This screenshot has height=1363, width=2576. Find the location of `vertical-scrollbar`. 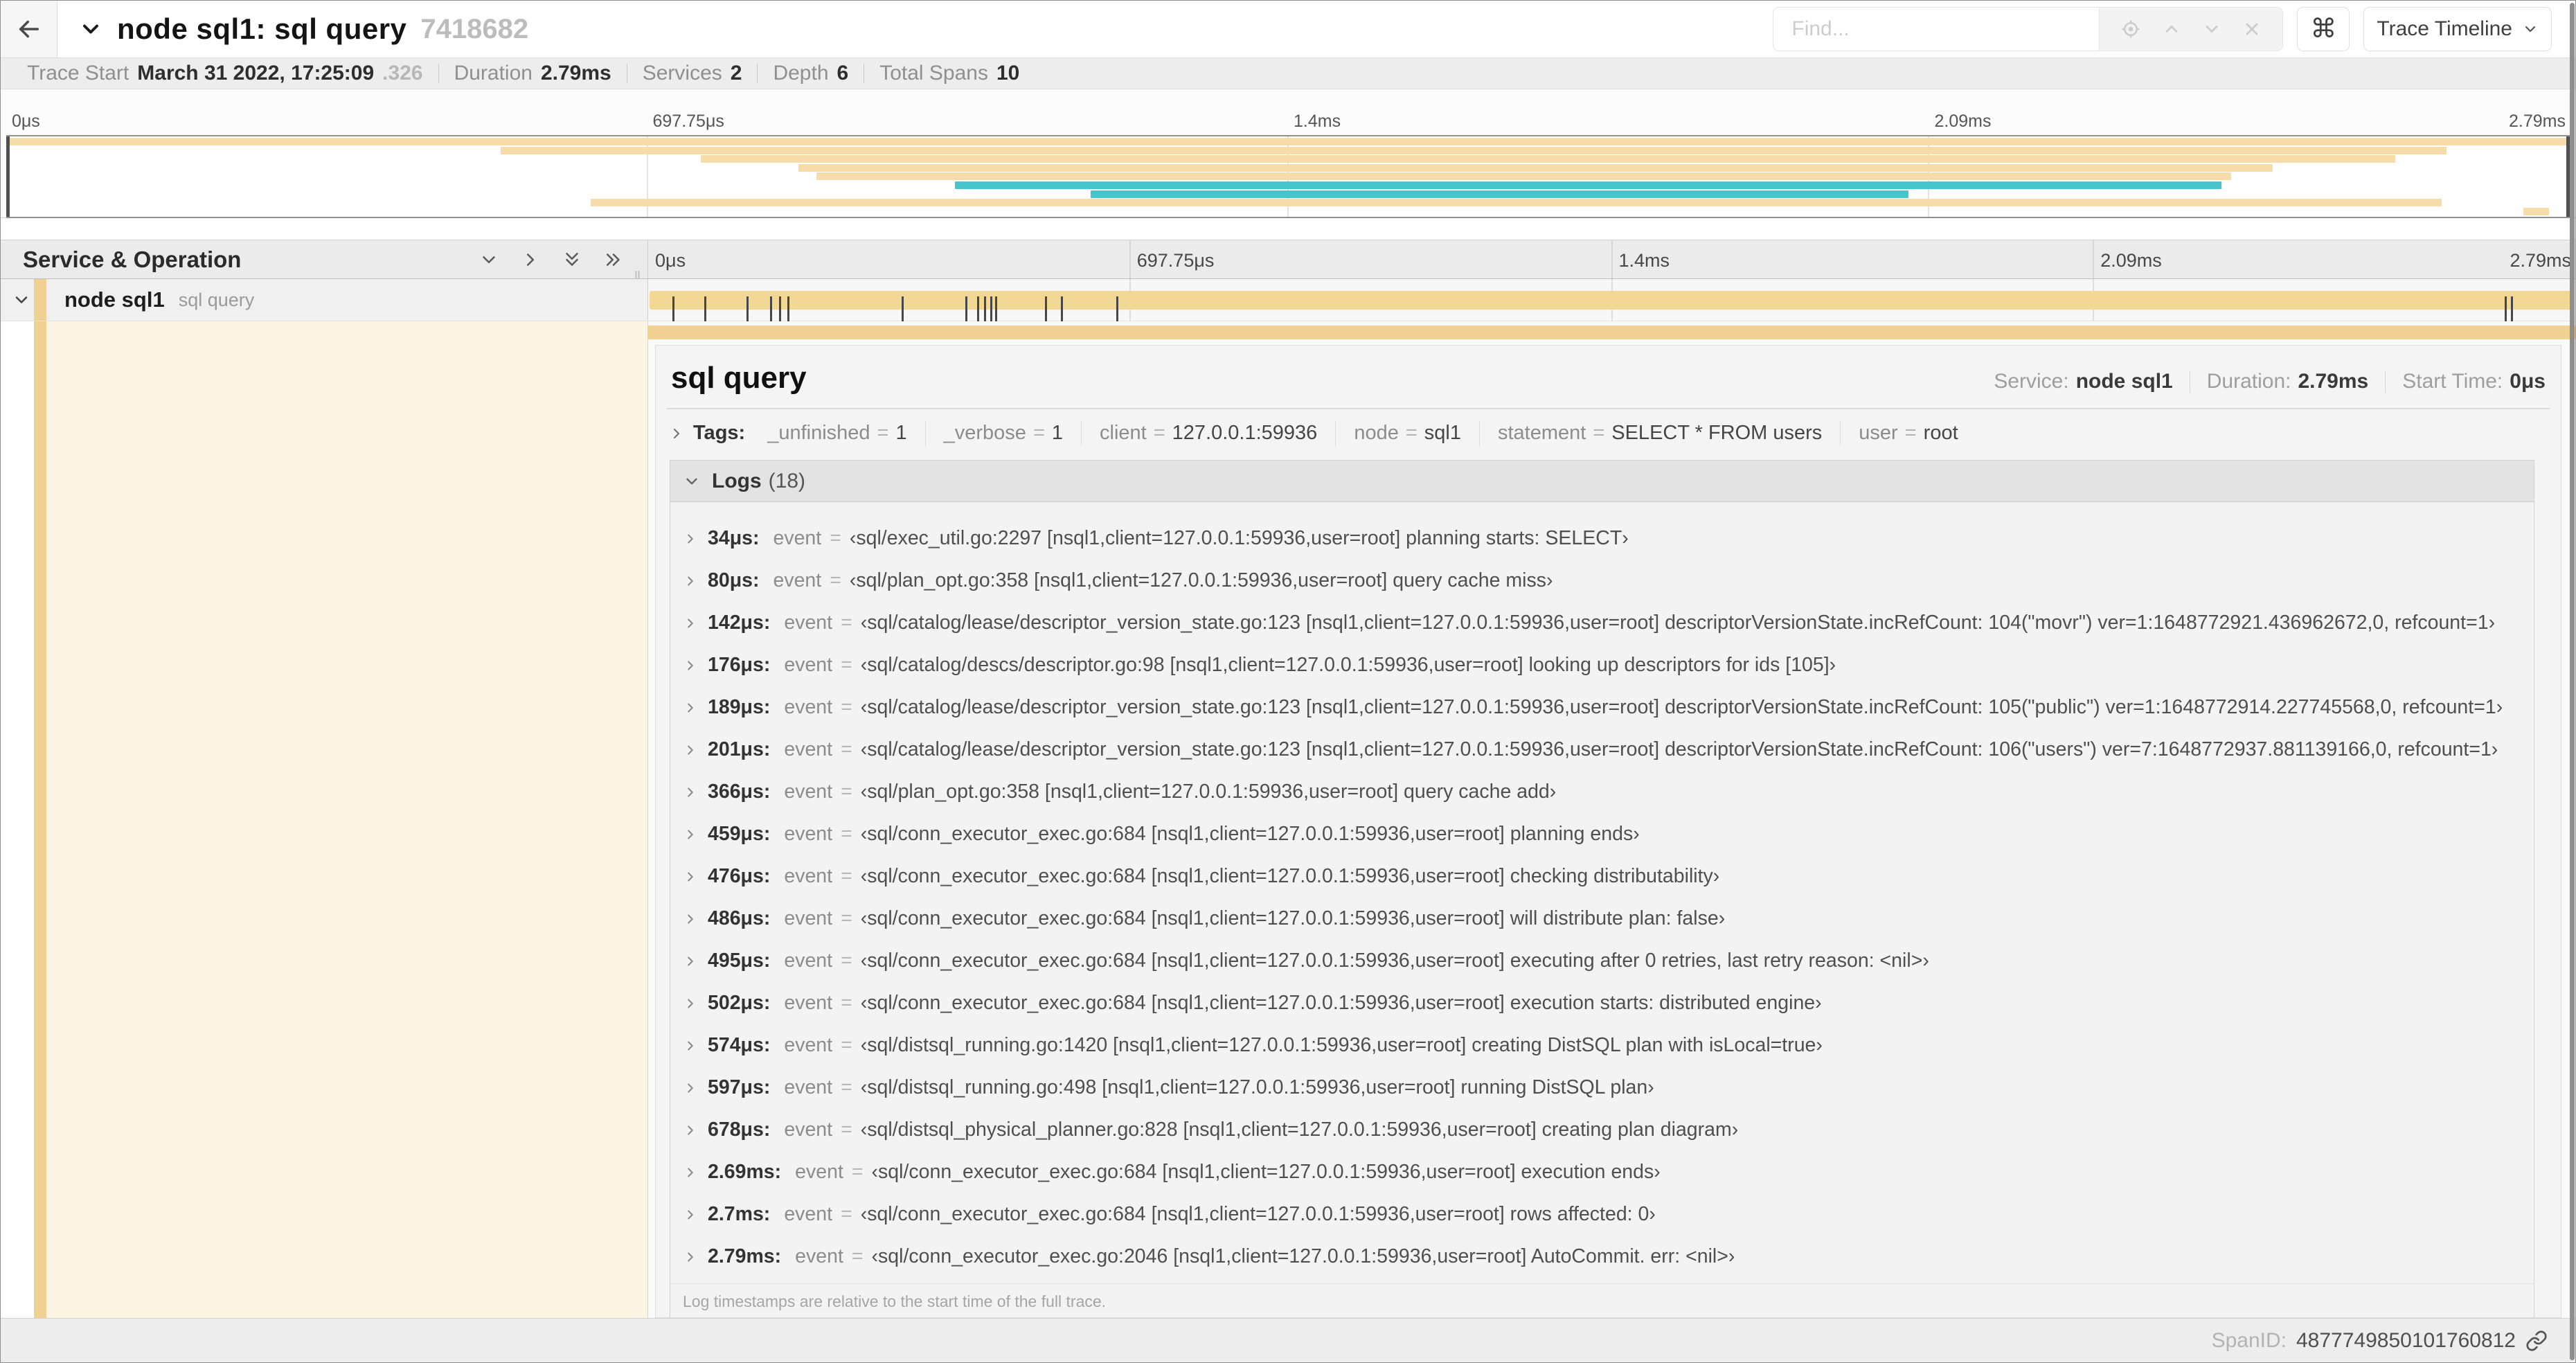

vertical-scrollbar is located at coordinates (2572, 681).